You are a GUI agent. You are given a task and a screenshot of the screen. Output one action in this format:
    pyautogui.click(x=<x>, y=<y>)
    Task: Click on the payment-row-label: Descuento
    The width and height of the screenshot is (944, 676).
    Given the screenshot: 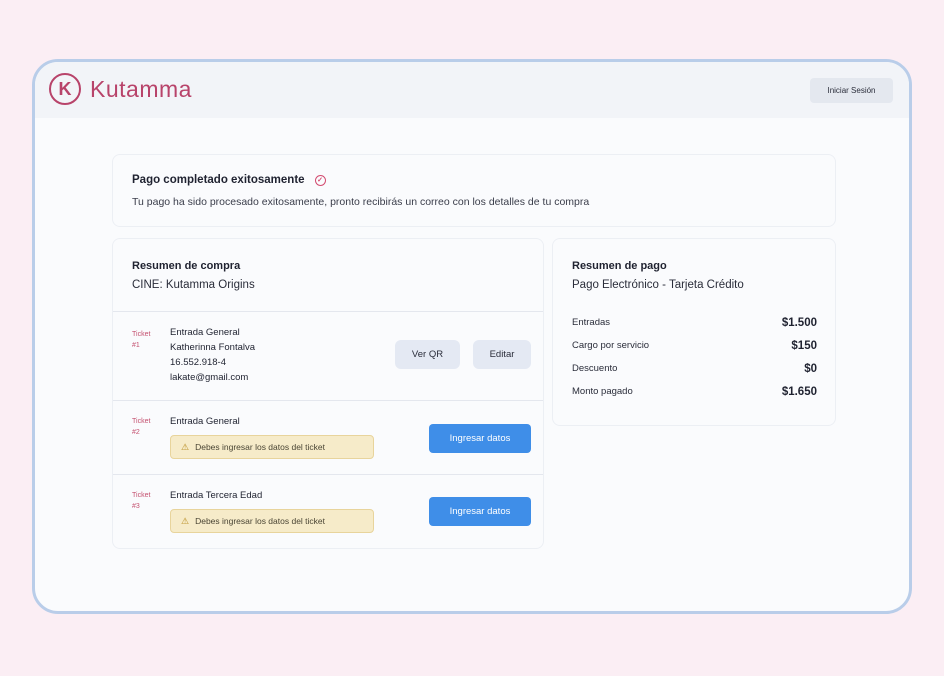 What is the action you would take?
    pyautogui.click(x=595, y=368)
    